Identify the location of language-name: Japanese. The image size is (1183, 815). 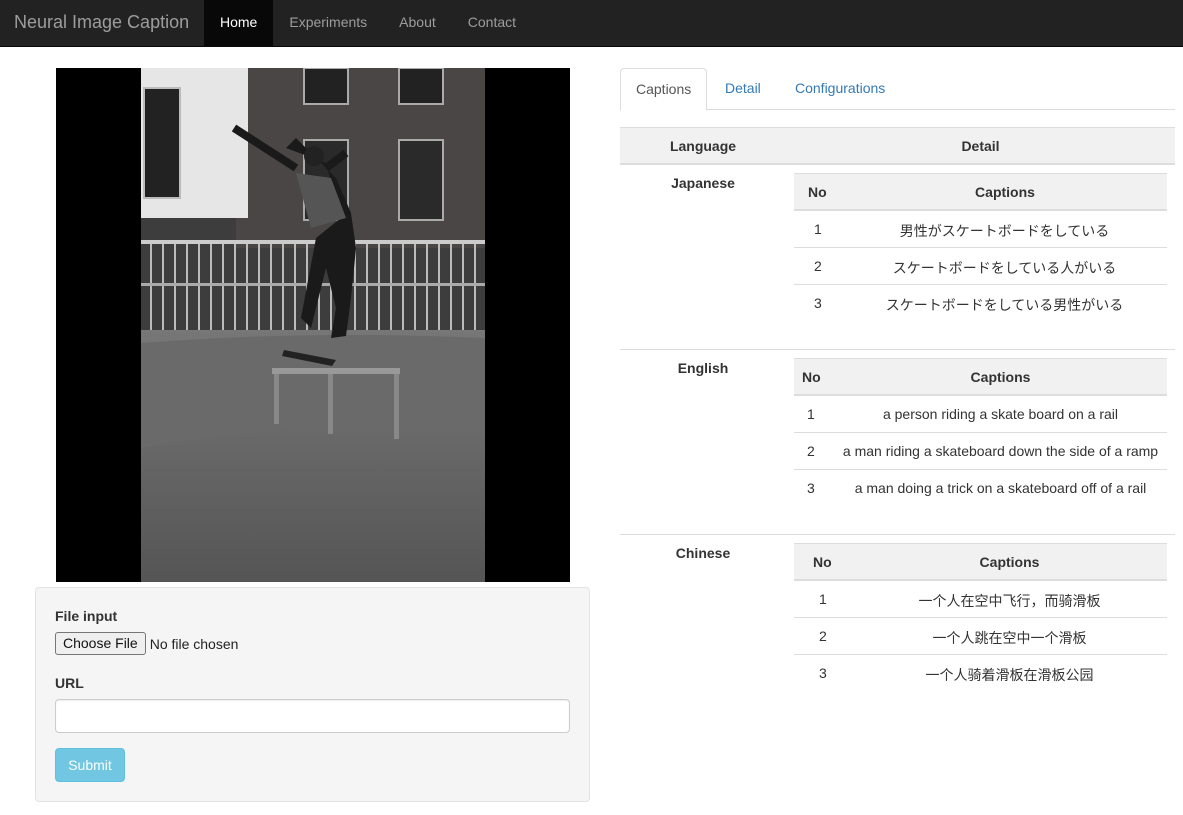
(703, 183).